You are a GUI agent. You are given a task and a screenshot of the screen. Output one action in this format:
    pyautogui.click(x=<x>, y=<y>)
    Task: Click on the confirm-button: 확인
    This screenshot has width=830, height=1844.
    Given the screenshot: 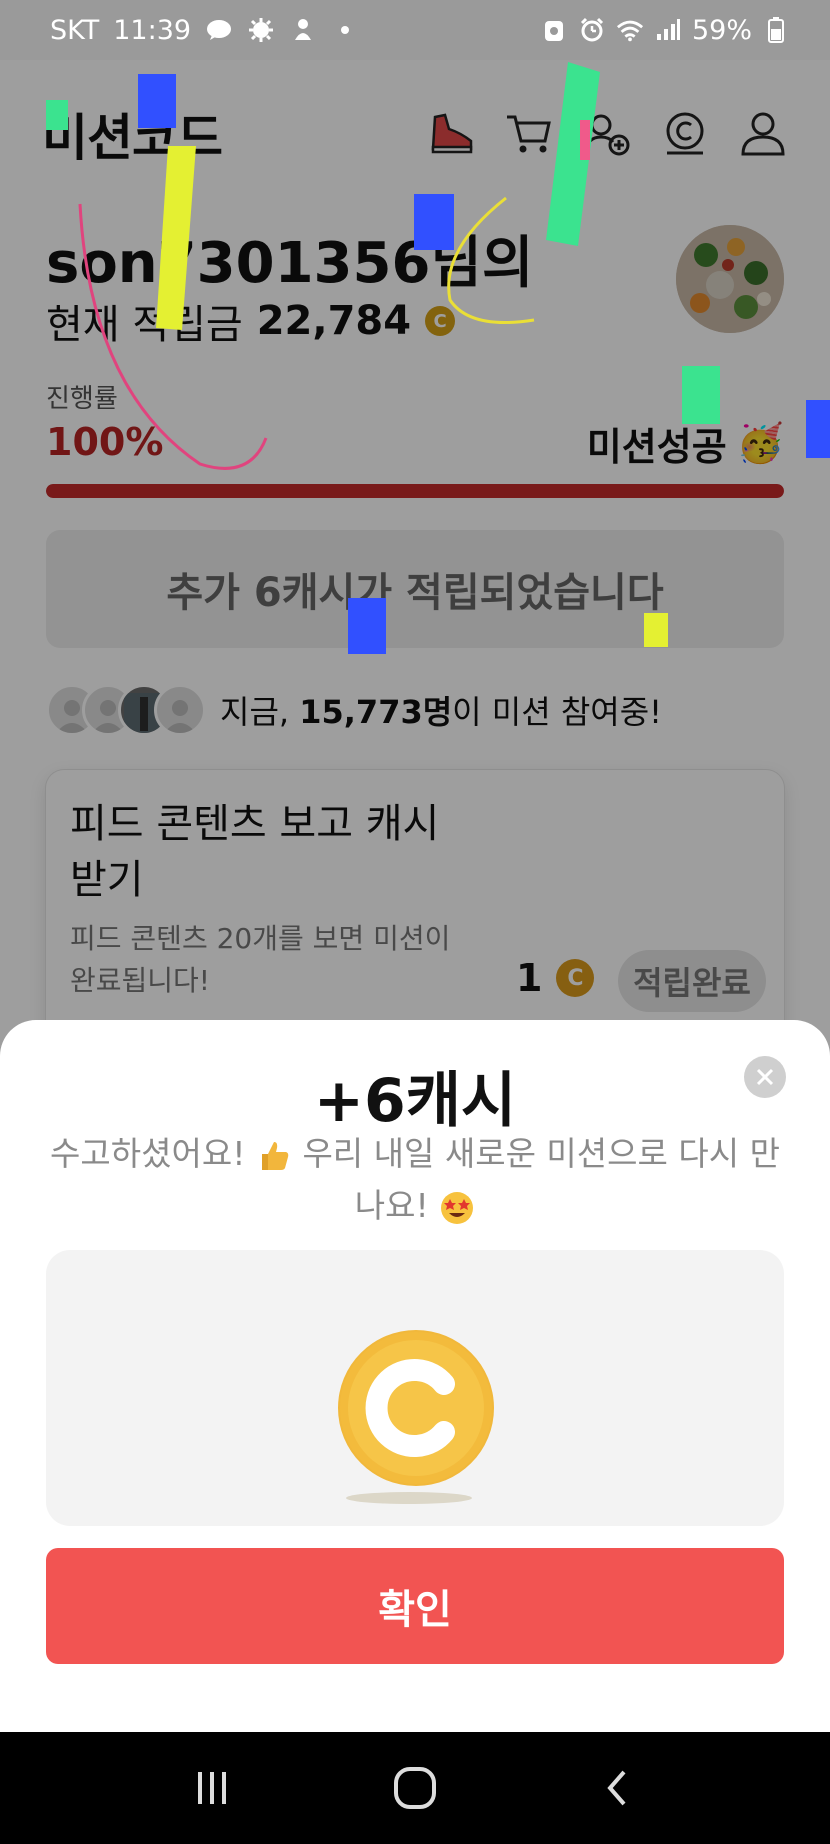 What is the action you would take?
    pyautogui.click(x=415, y=1606)
    